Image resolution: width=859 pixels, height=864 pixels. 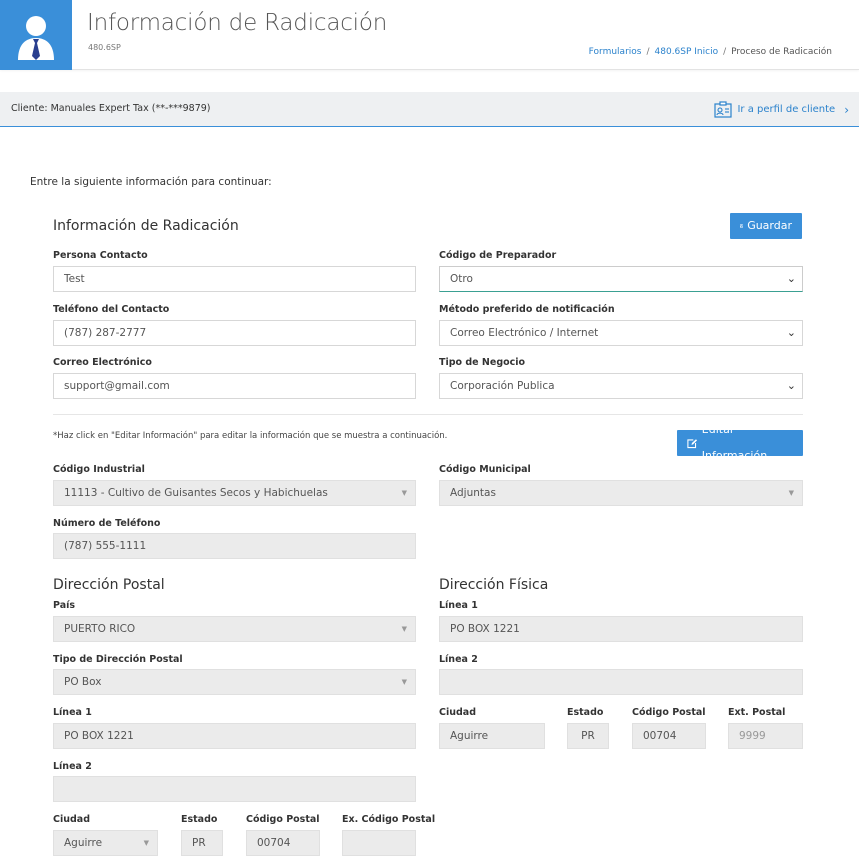 What do you see at coordinates (64, 605) in the screenshot?
I see `country-label: País` at bounding box center [64, 605].